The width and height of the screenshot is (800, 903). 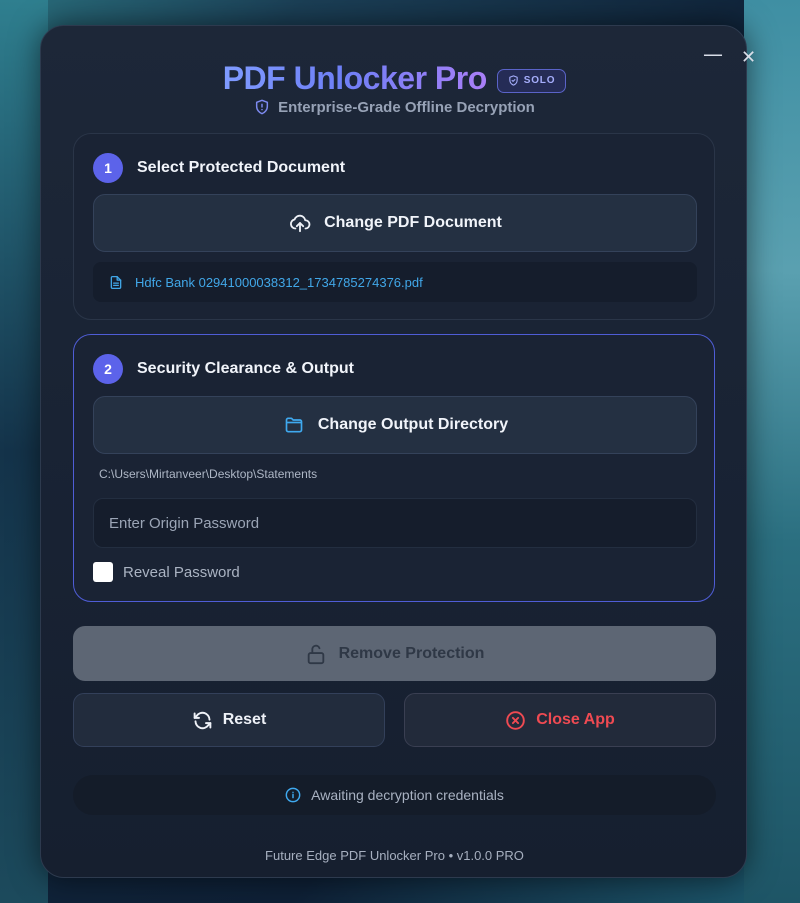 What do you see at coordinates (513, 80) in the screenshot?
I see `shield-check-icon` at bounding box center [513, 80].